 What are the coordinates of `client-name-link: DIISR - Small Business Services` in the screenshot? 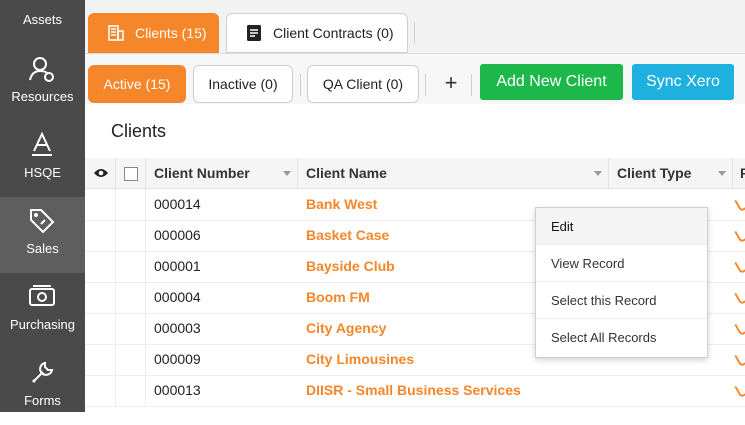 It's located at (413, 390).